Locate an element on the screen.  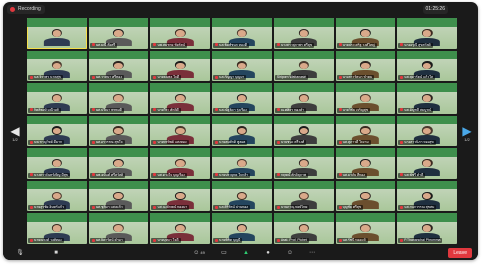
participant-tile: นางสาวสุภาพร ศรีสุข is located at coordinates (303, 33).